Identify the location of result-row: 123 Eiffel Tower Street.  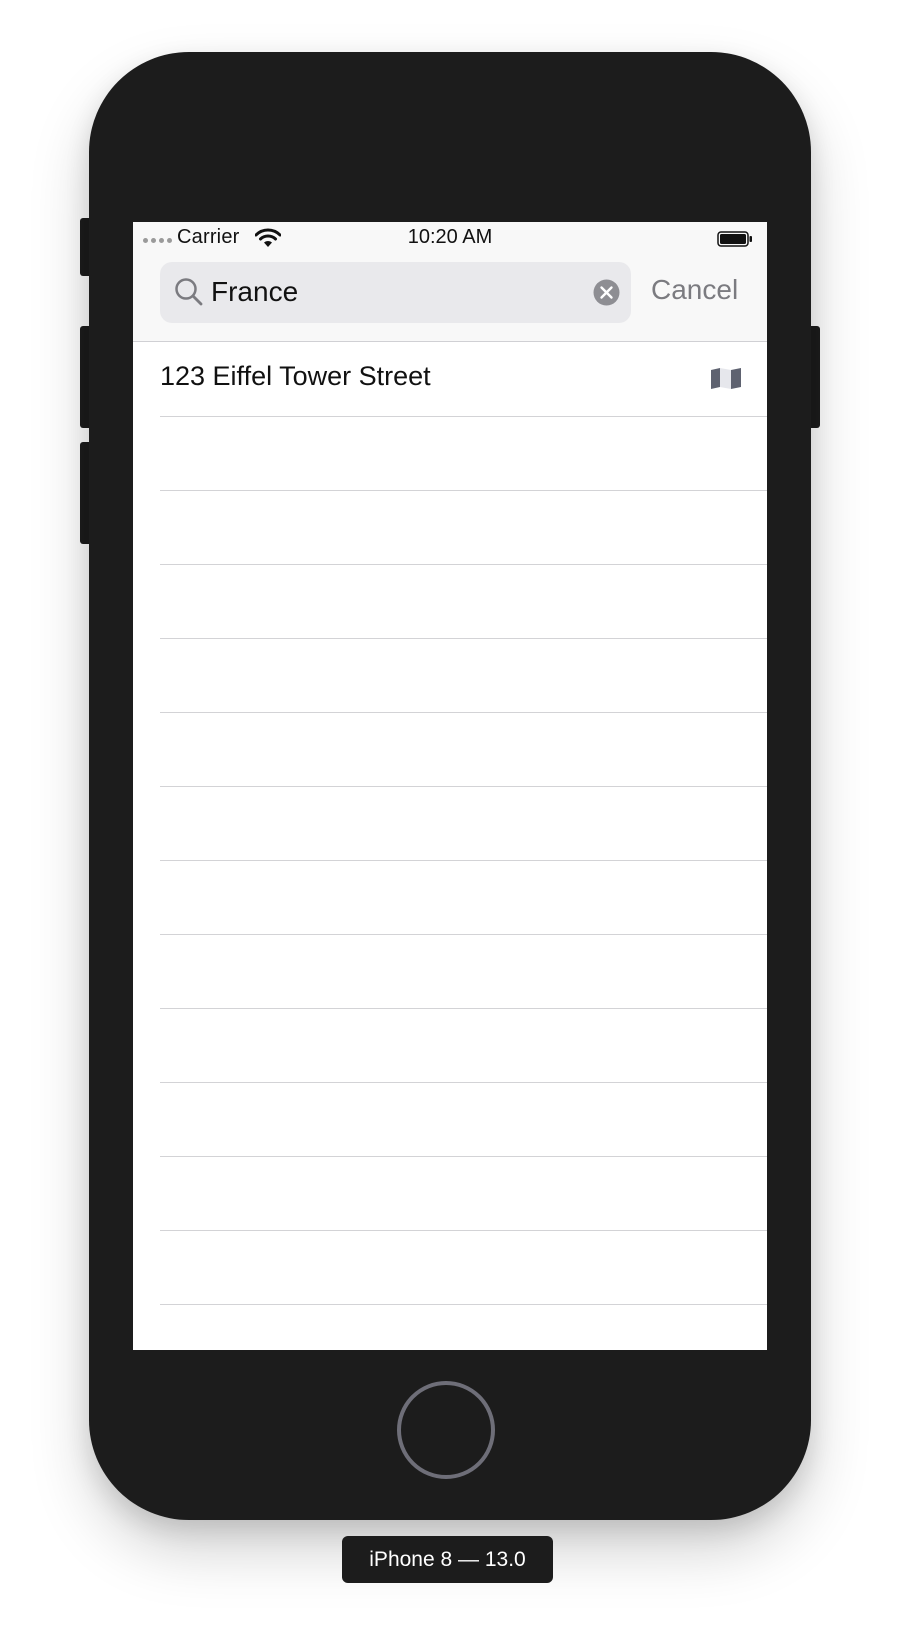
(463, 379).